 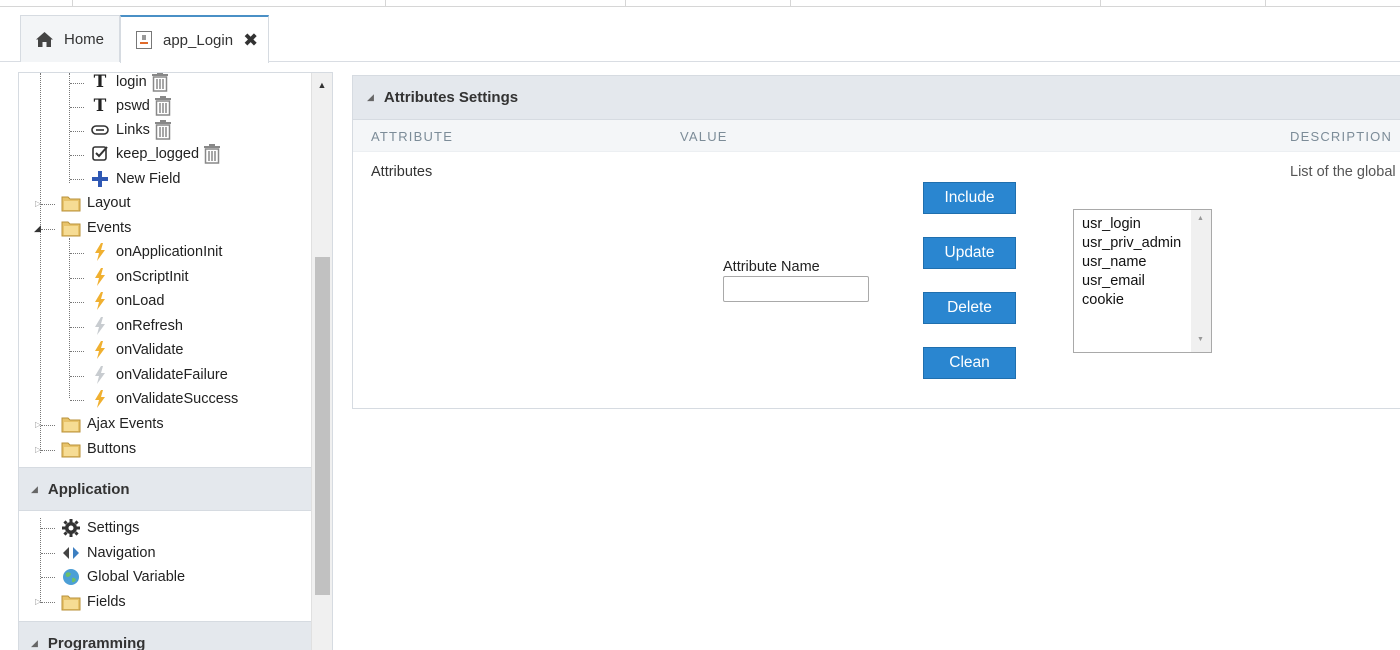 What do you see at coordinates (152, 277) in the screenshot?
I see `tree-item-label: onScriptInit` at bounding box center [152, 277].